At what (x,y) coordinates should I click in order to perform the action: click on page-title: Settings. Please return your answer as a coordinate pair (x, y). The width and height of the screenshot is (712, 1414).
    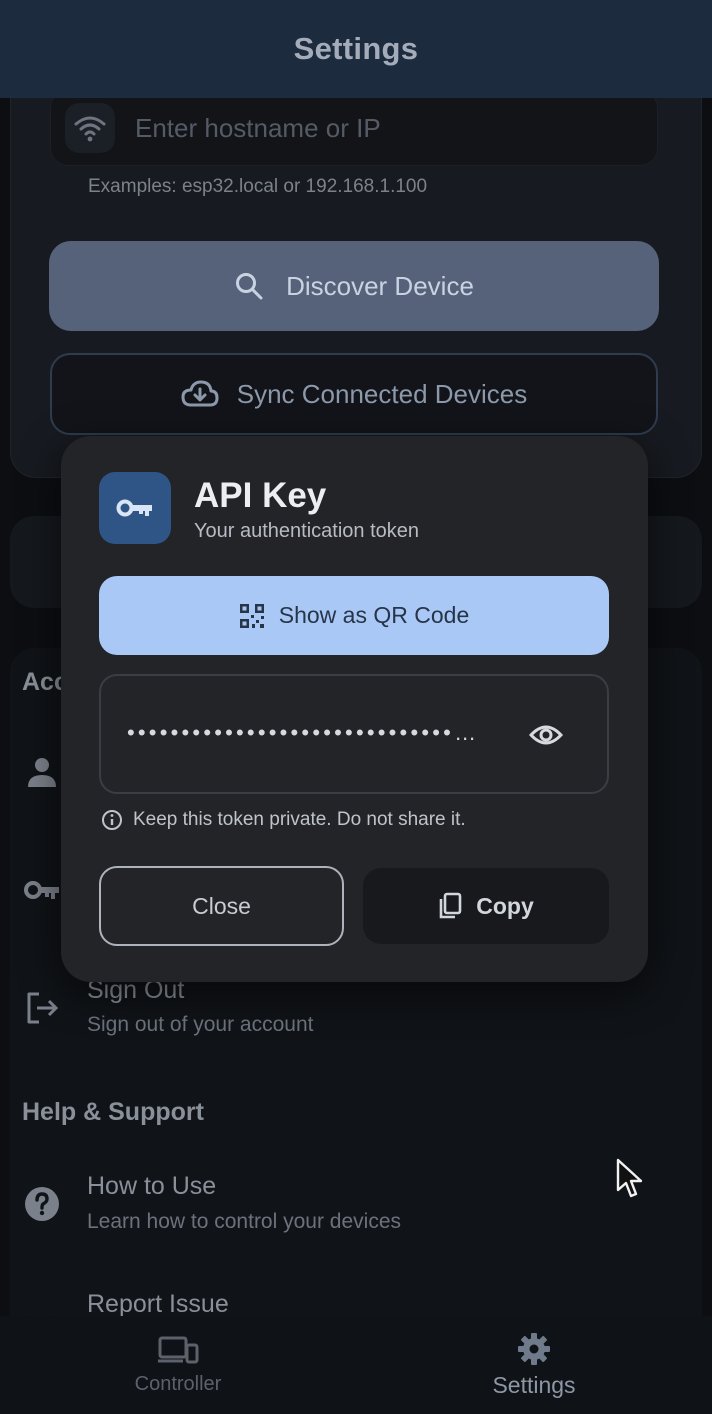
    Looking at the image, I should click on (356, 48).